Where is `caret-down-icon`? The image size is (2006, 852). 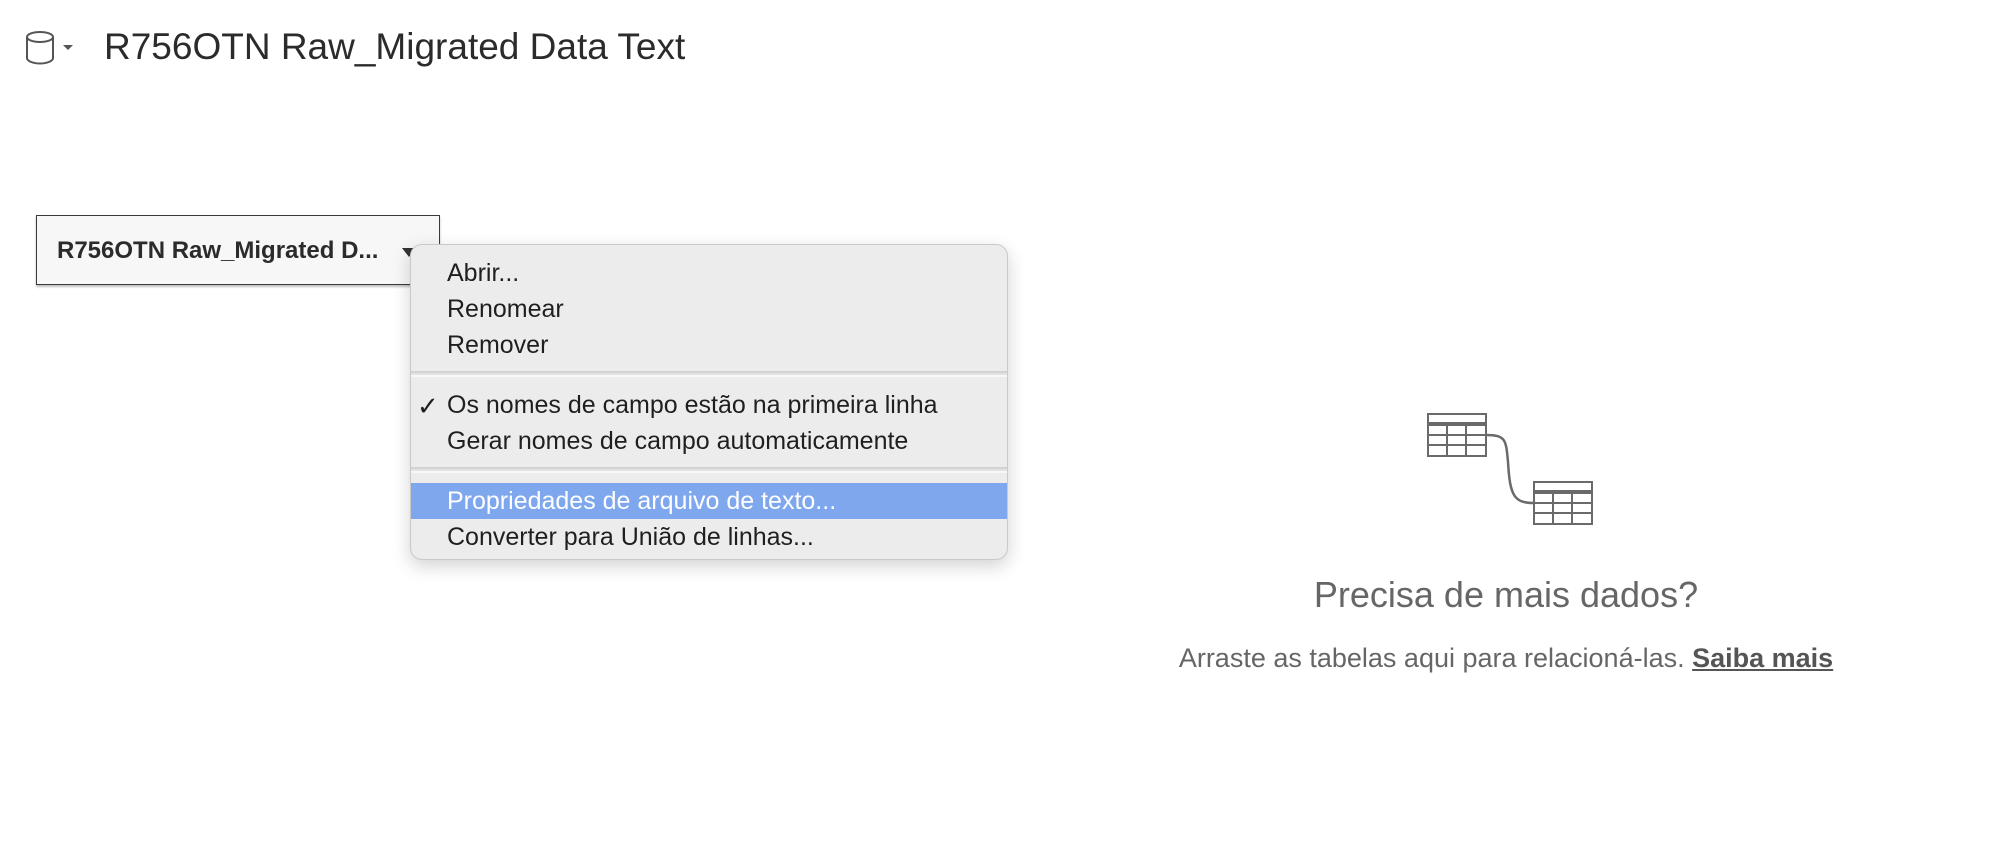
caret-down-icon is located at coordinates (68, 48).